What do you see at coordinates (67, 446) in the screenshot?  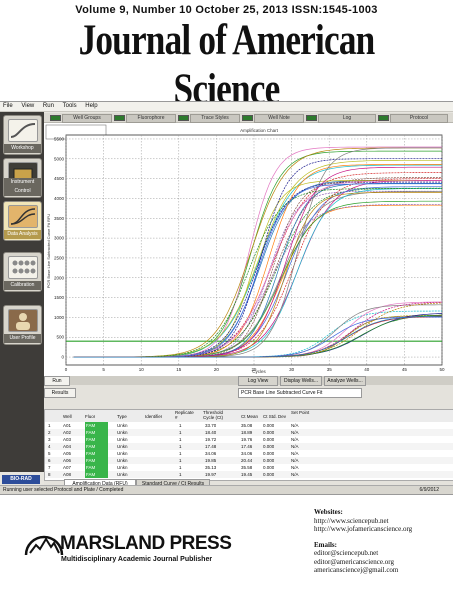 I see `table-cell: A04` at bounding box center [67, 446].